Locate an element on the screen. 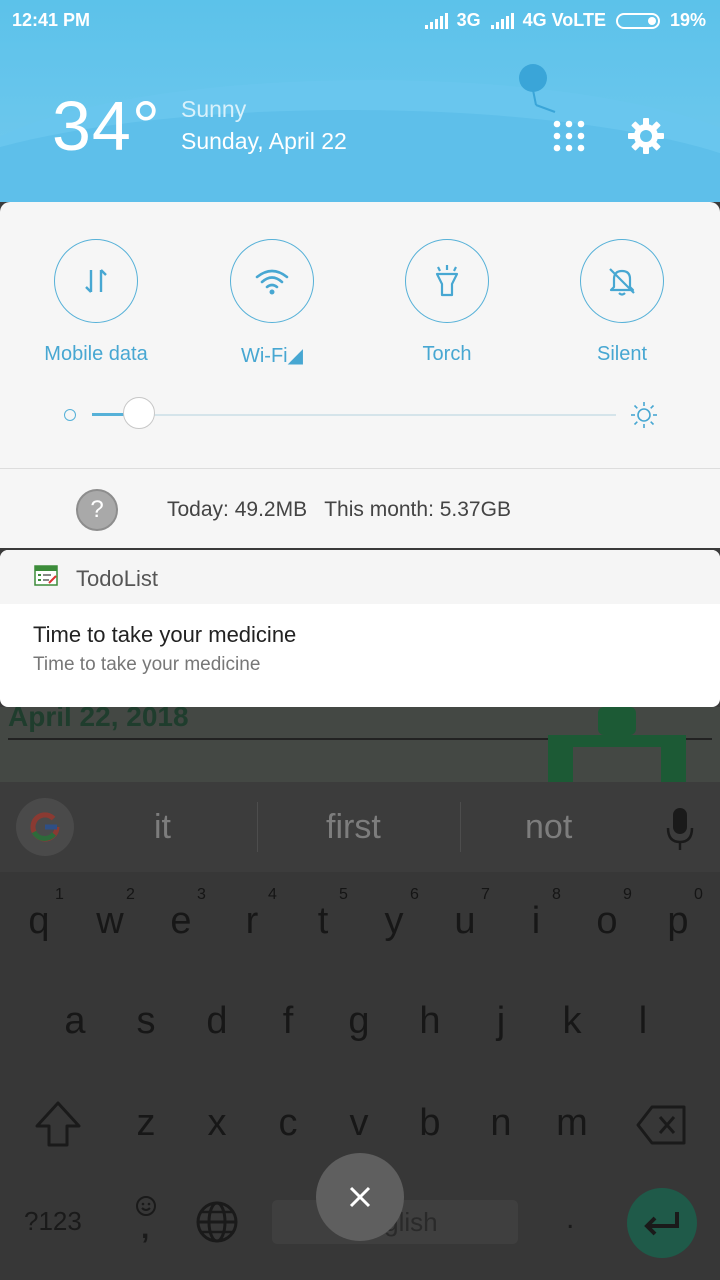  key-b: b is located at coordinates (430, 1123).